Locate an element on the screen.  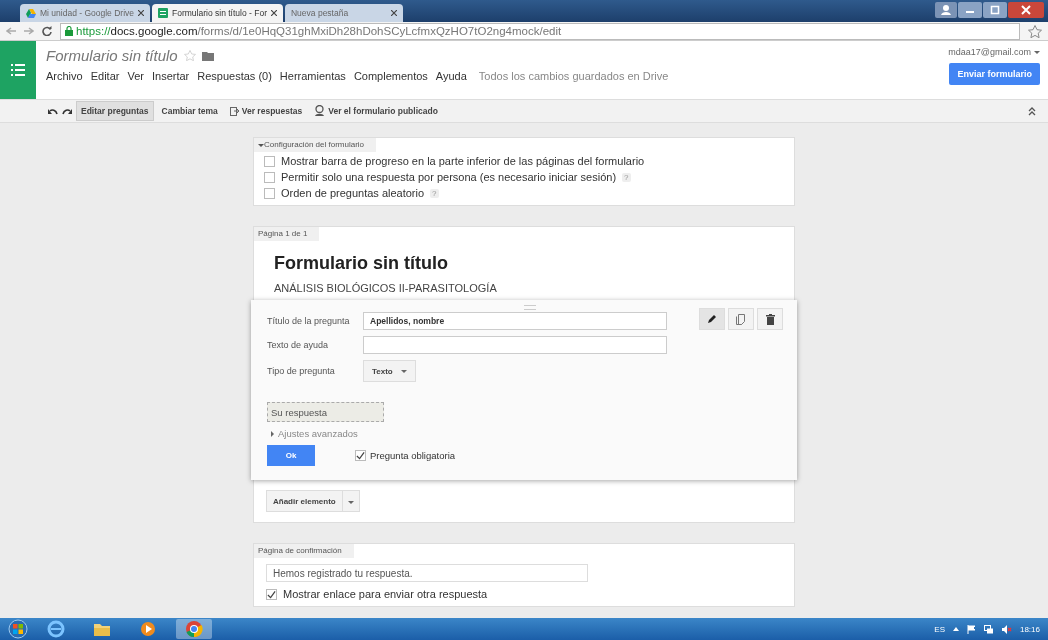
forms-icon is located at coordinates (163, 13).